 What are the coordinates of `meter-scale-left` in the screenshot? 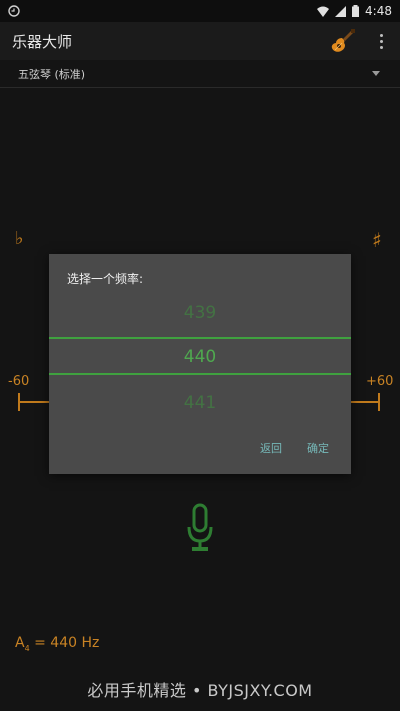 It's located at (34, 402).